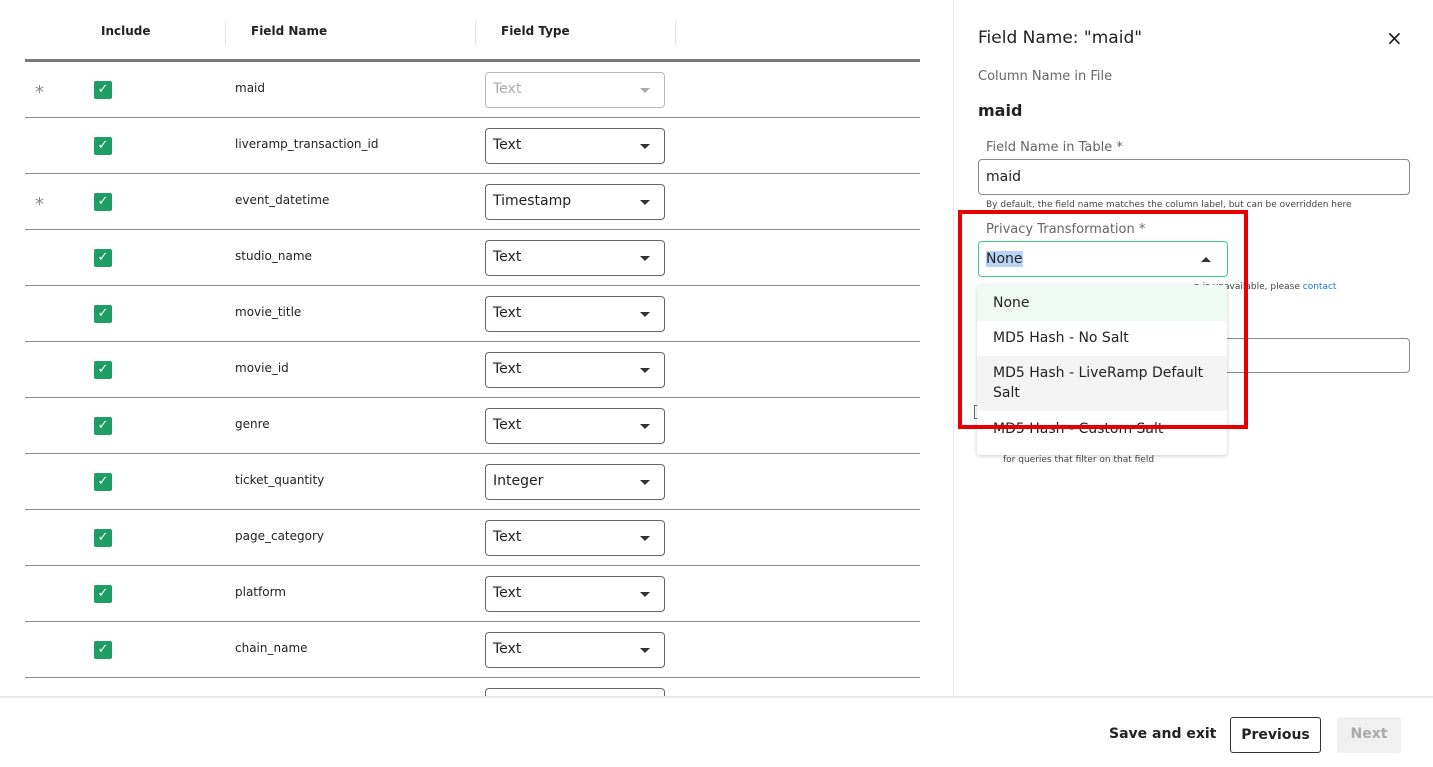  Describe the element at coordinates (1206, 259) in the screenshot. I see `caret-up-icon` at that location.